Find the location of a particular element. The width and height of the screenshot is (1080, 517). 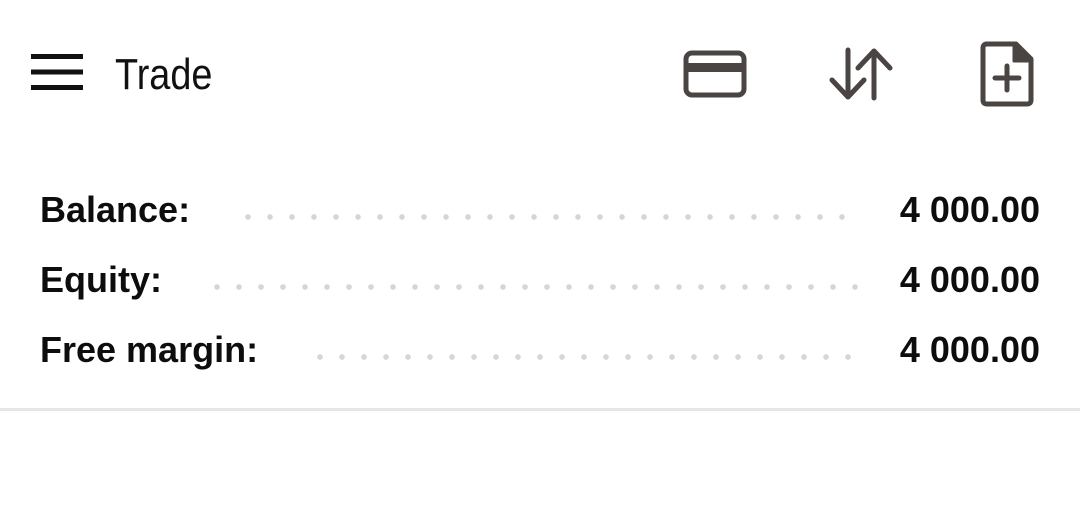

credit-card-icon is located at coordinates (715, 74).